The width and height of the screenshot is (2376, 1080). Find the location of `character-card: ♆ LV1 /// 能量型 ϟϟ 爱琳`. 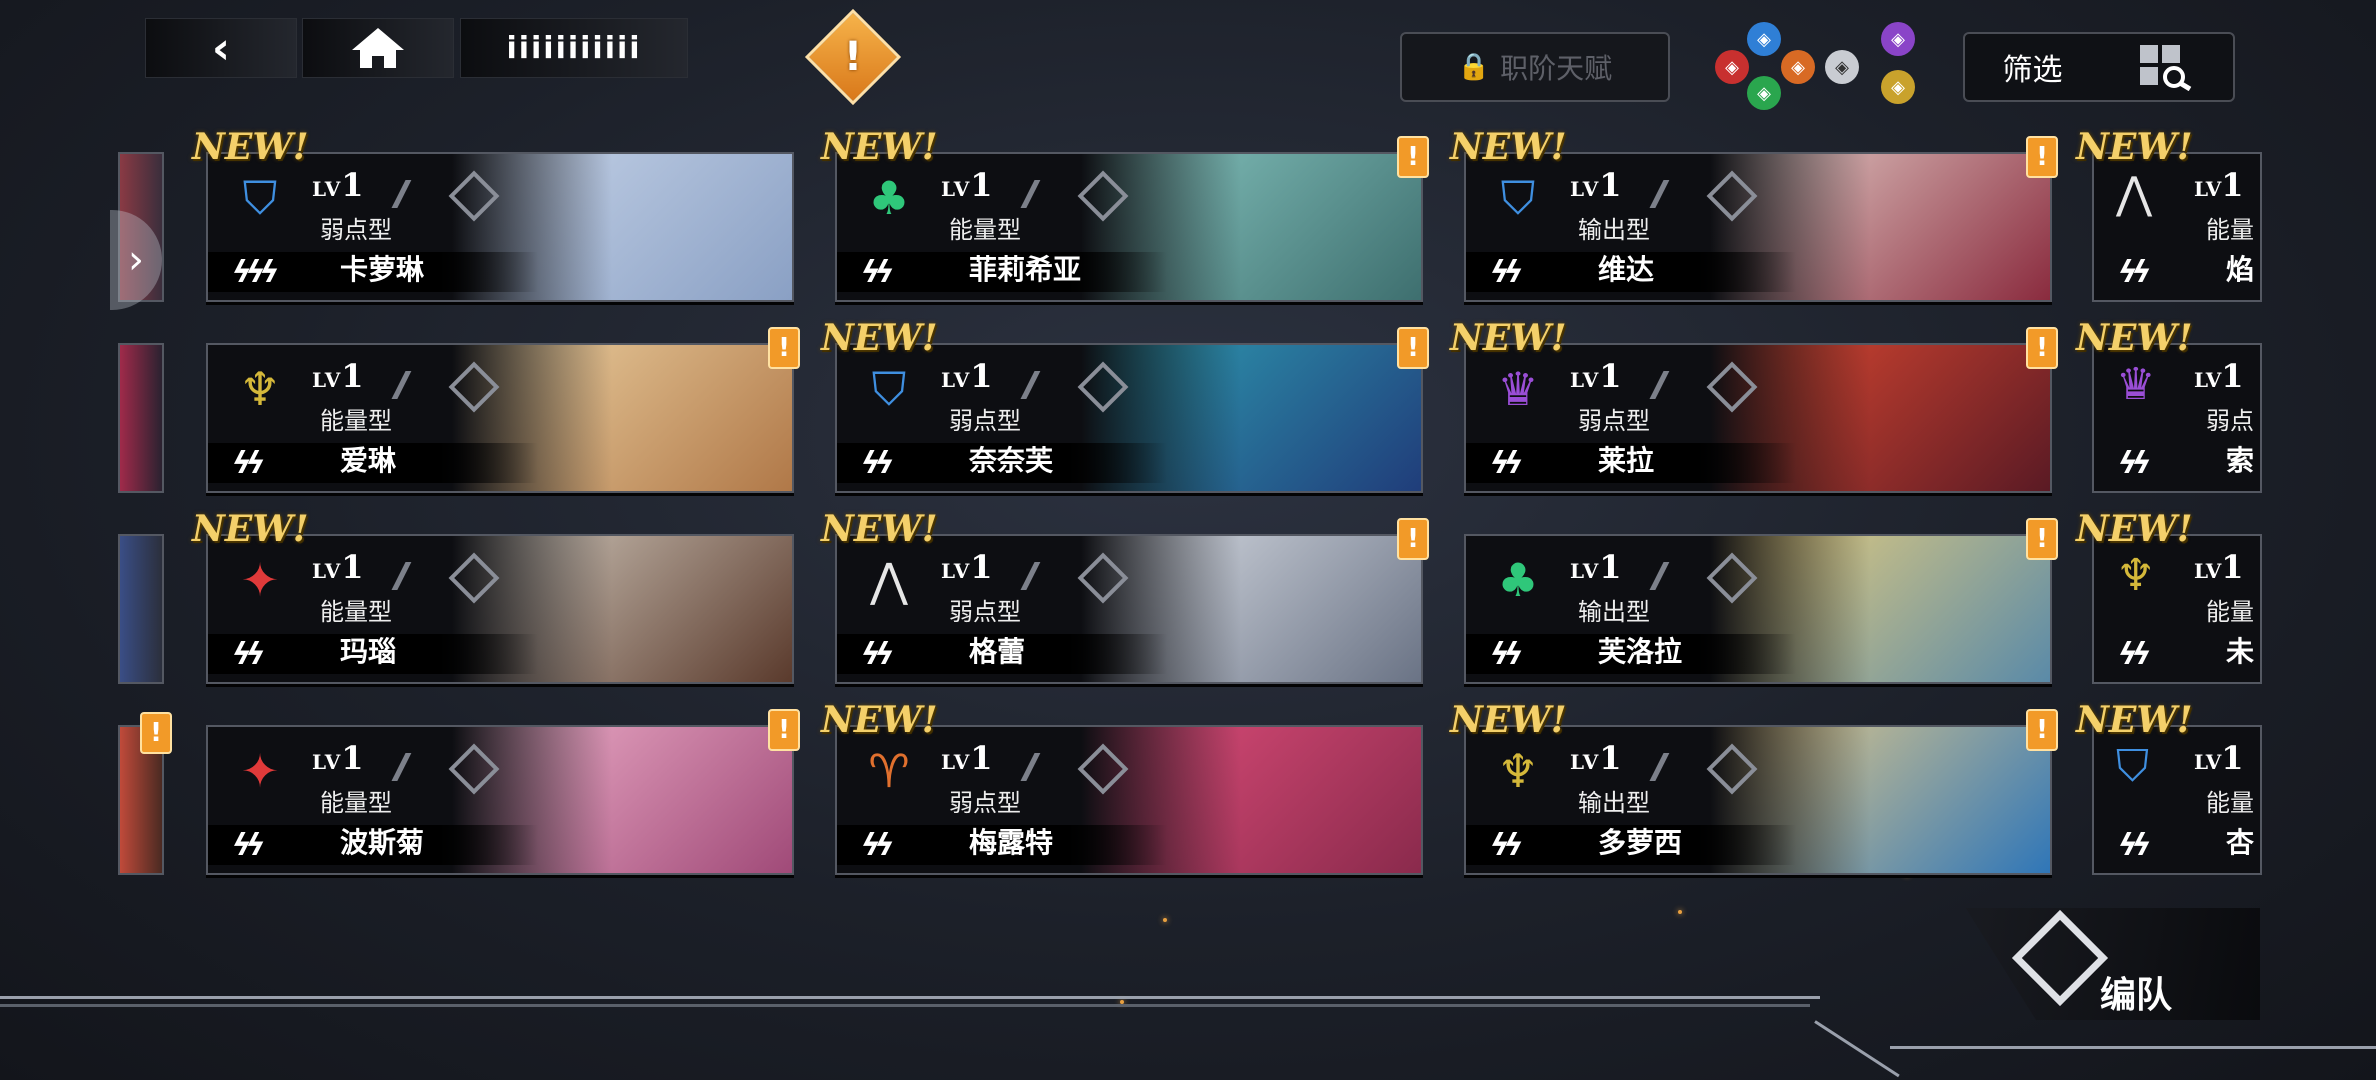

character-card: ♆ LV1 /// 能量型 ϟϟ 爱琳 is located at coordinates (500, 418).